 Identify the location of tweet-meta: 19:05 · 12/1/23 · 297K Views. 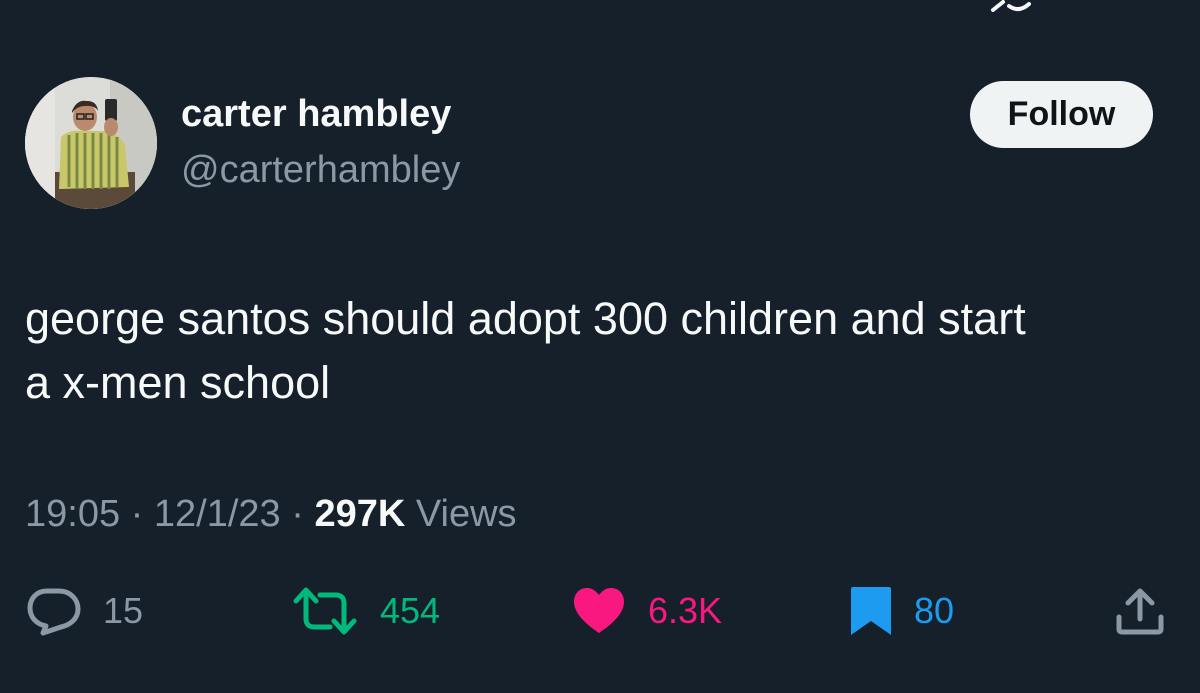
(271, 514).